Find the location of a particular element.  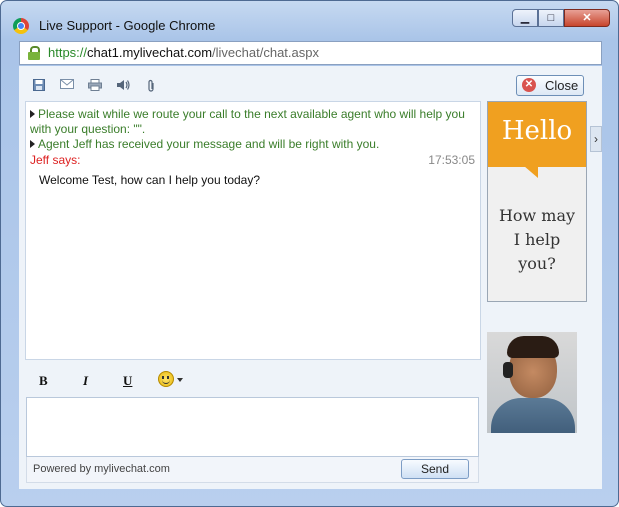

lock-icon is located at coordinates (34, 53).